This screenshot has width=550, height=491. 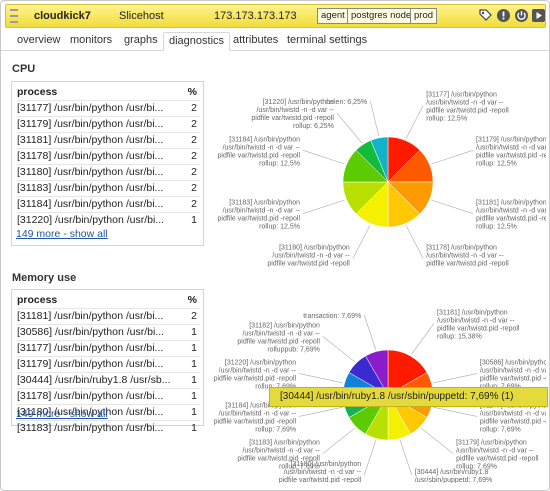 What do you see at coordinates (108, 93) in the screenshot?
I see `cpu-table-header: process %` at bounding box center [108, 93].